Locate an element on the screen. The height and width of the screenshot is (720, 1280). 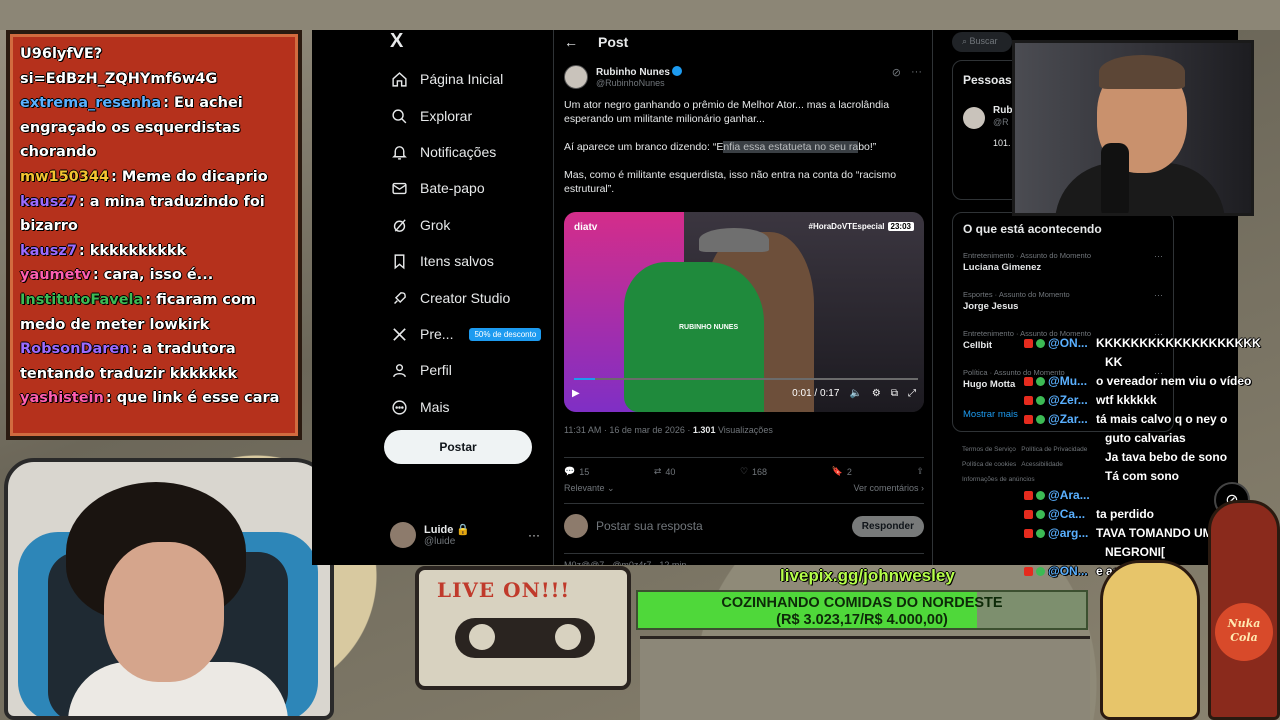
user-avatar is located at coordinates (576, 526).